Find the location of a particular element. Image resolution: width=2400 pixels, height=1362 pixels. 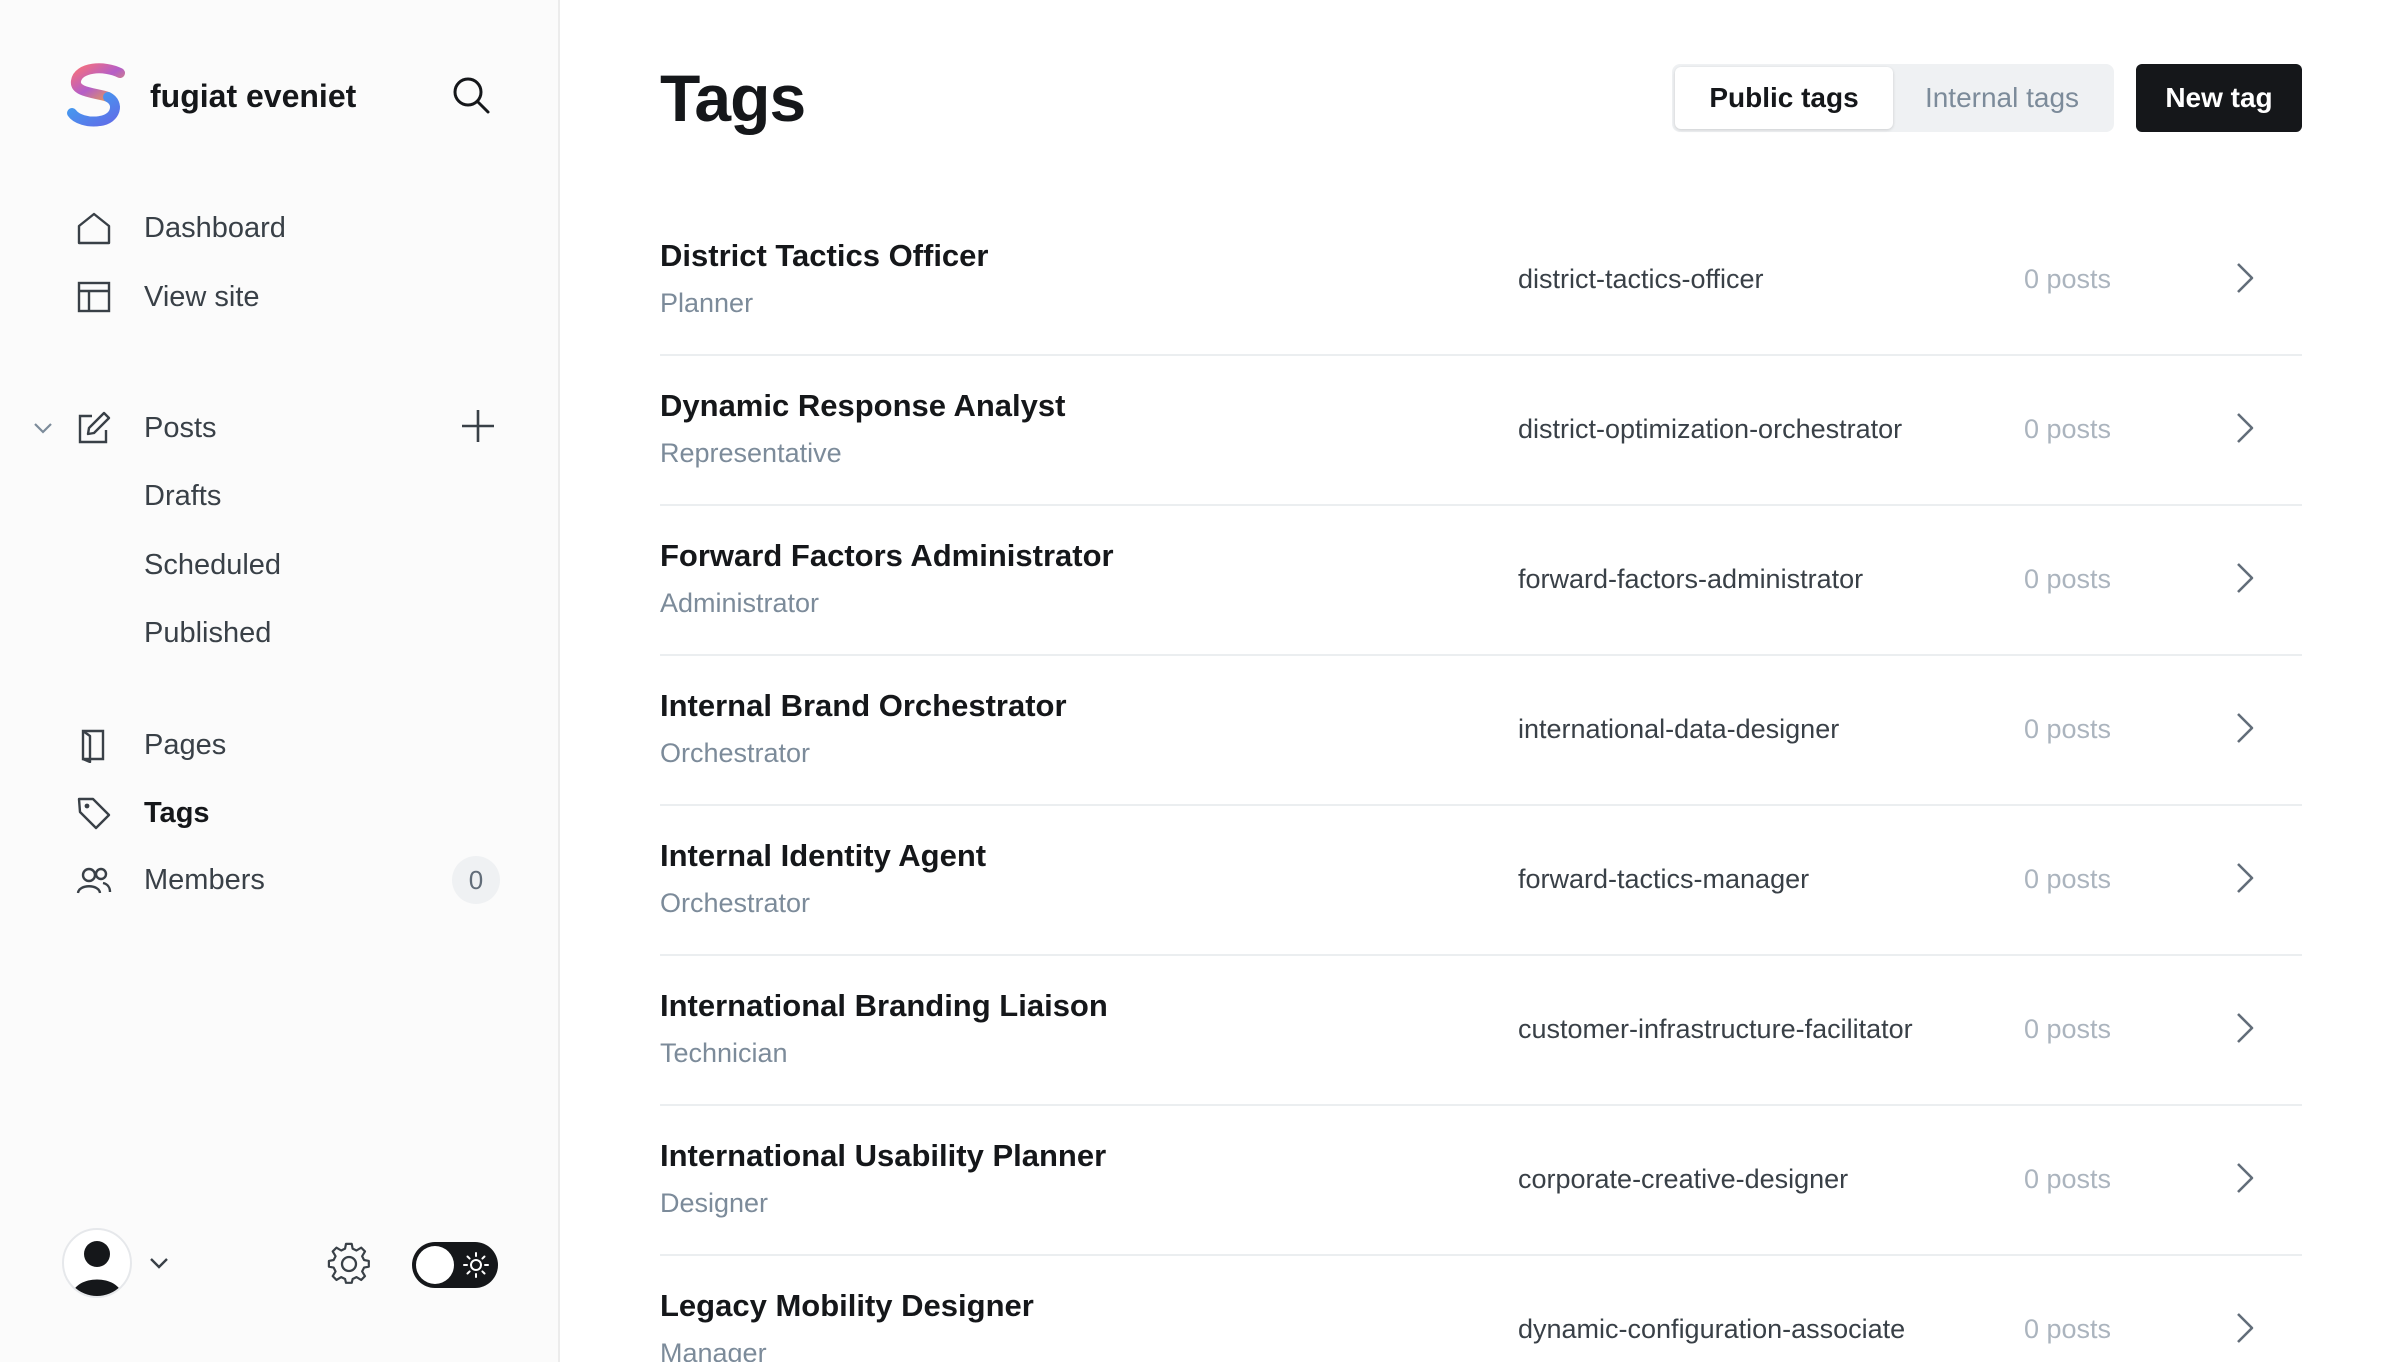

search-button is located at coordinates (471, 95).